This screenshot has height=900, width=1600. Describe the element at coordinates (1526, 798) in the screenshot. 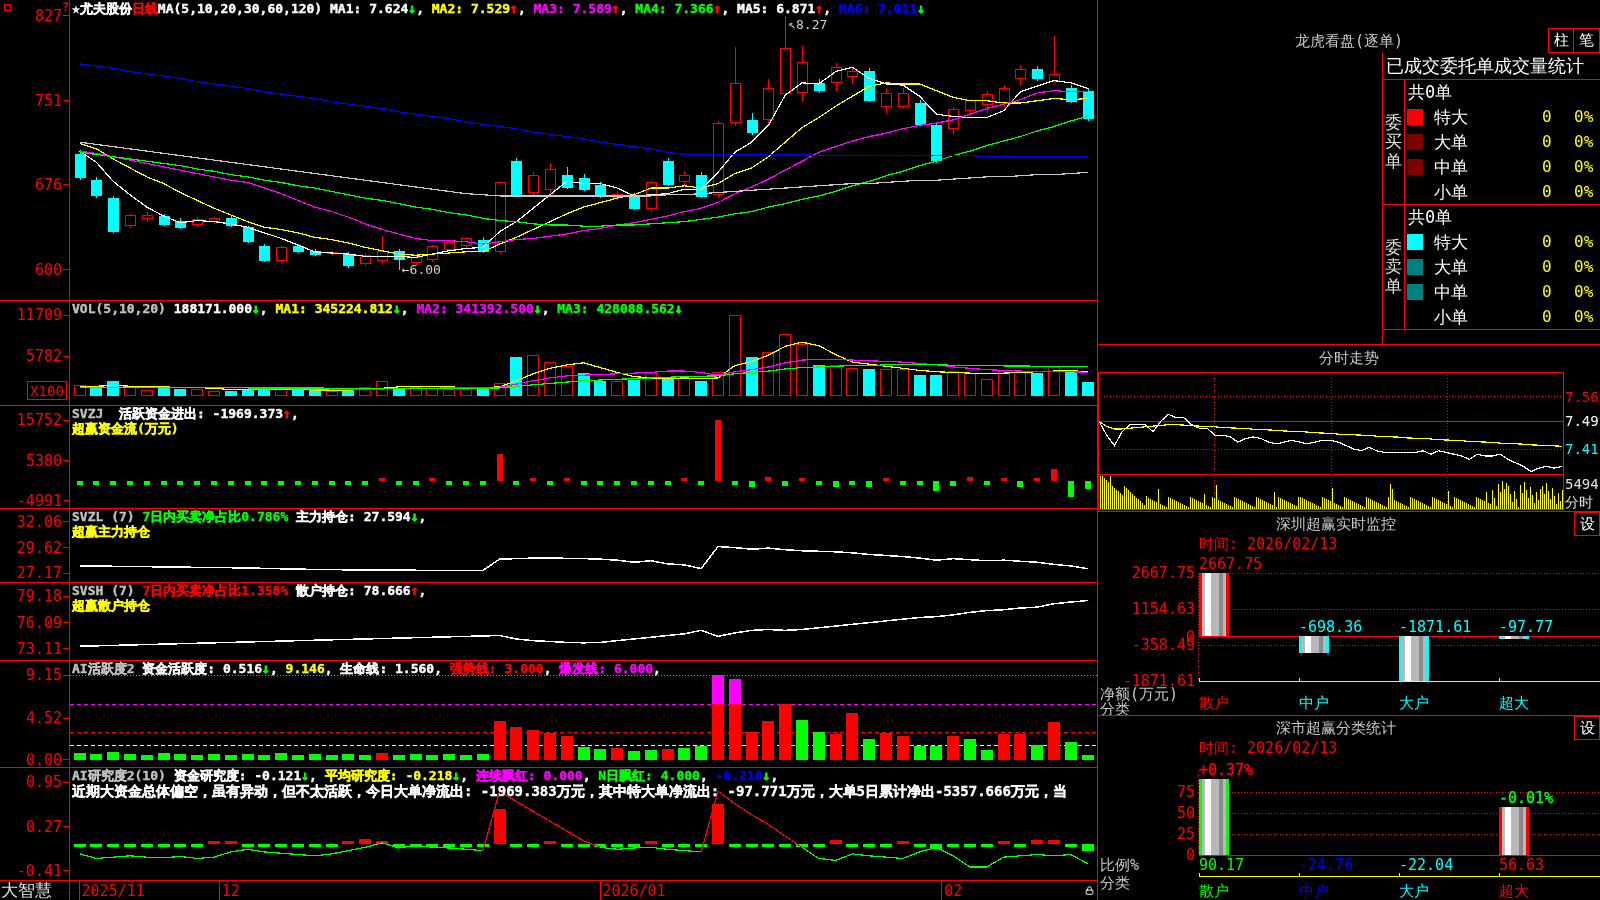

I see `change-label: -0.01%` at that location.